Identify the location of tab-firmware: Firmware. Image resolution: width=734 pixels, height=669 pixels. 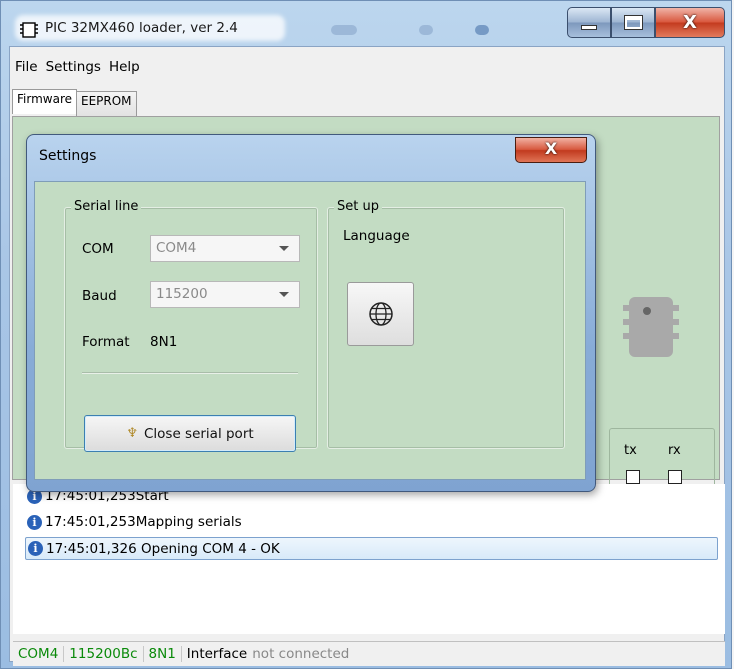
(44, 101).